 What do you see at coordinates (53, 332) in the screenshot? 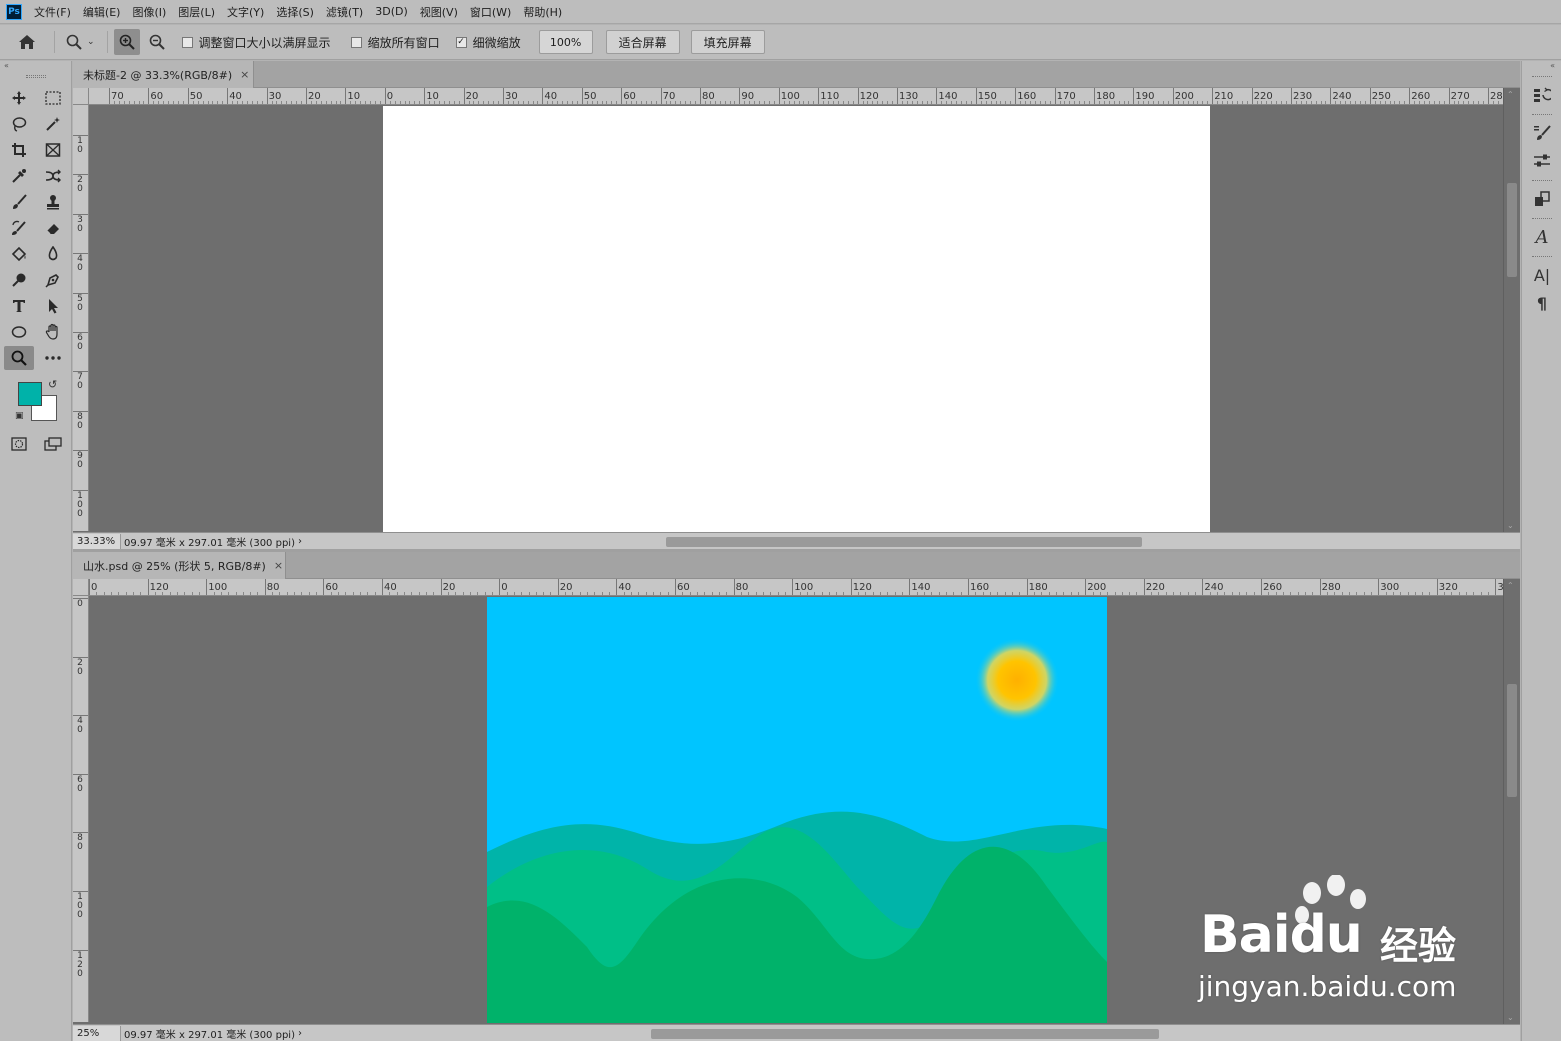
I see `hand-tool-icon` at bounding box center [53, 332].